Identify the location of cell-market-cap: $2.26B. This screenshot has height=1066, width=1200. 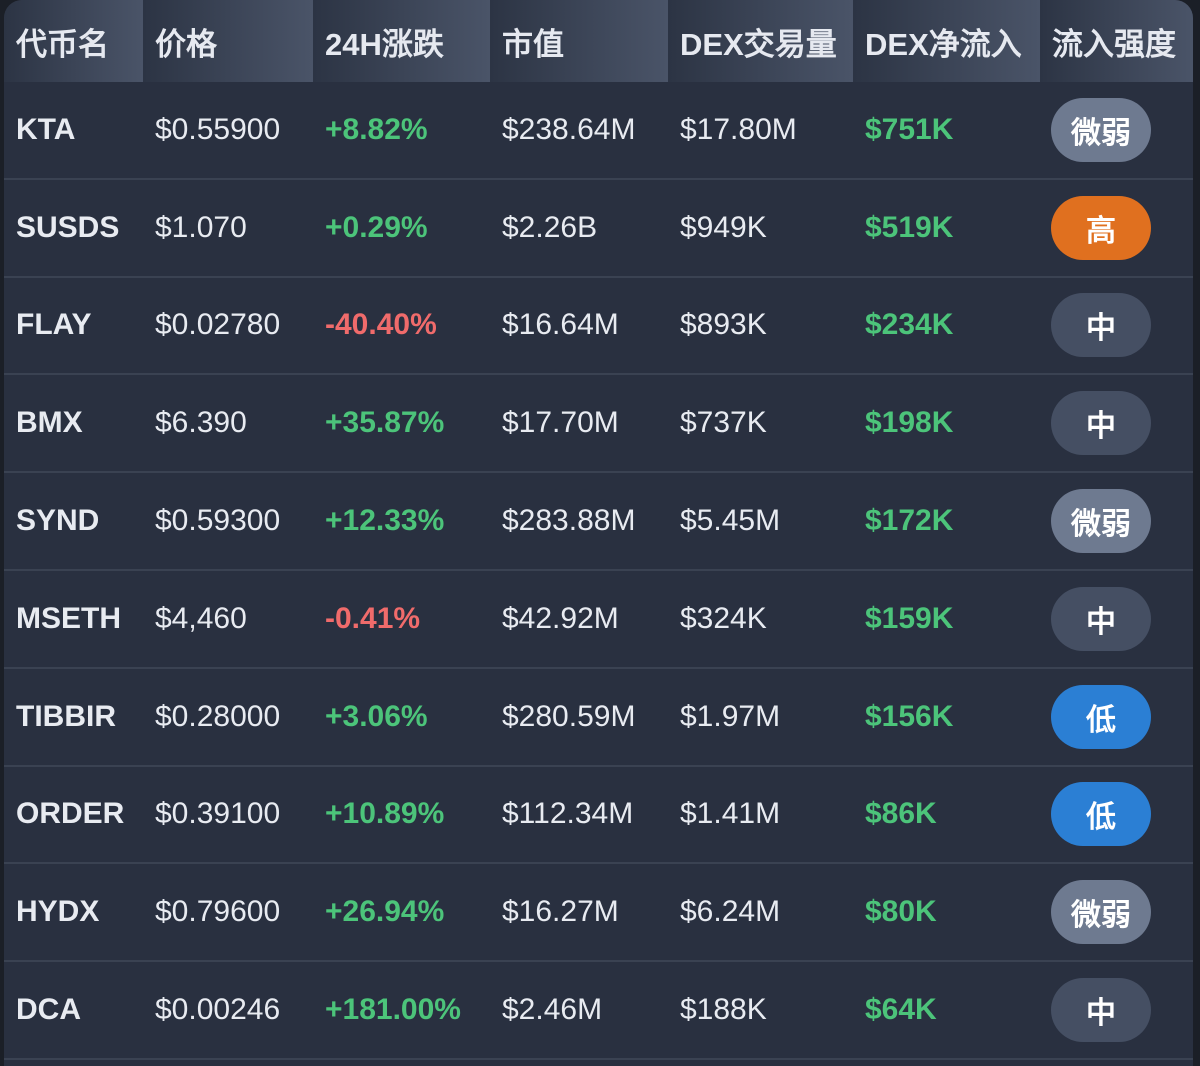
(550, 227).